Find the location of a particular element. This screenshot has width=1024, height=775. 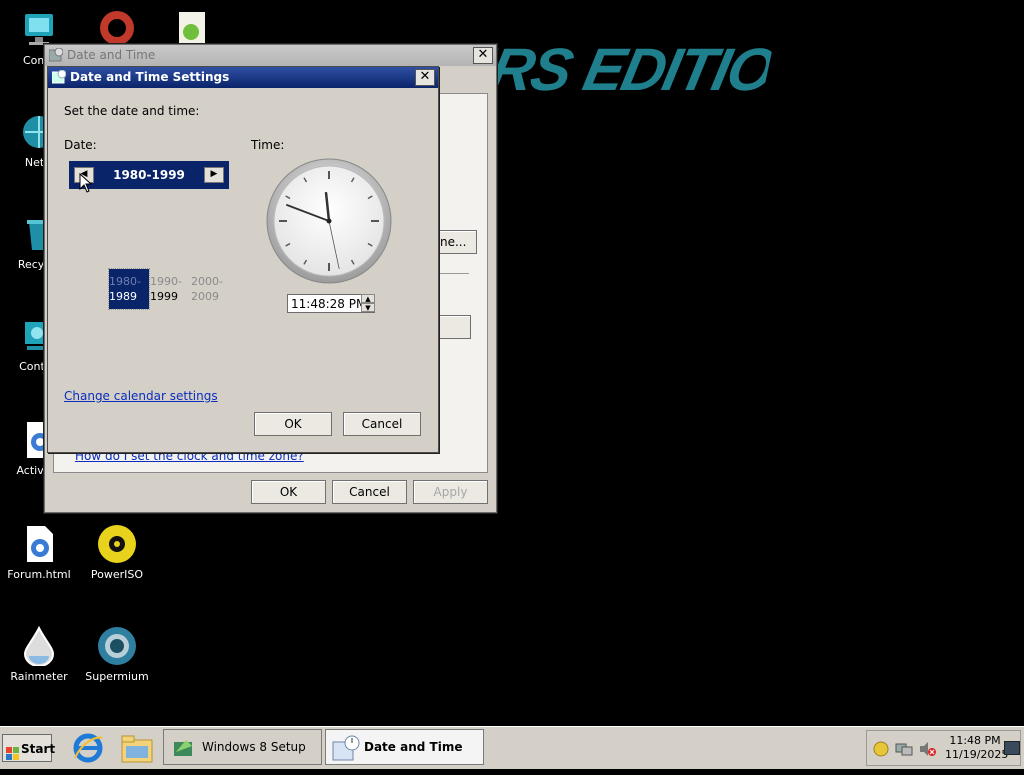

start-label: Start is located at coordinates (38, 749).